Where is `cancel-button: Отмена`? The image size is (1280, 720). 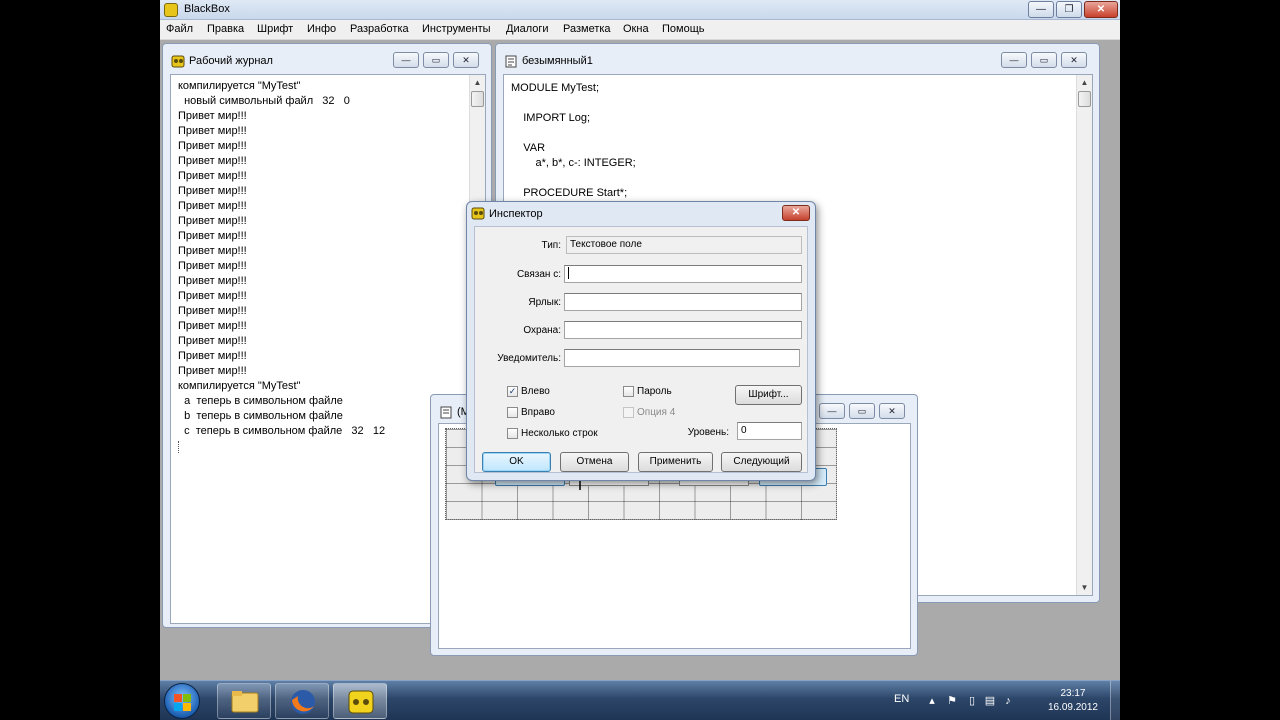
cancel-button: Отмена is located at coordinates (594, 462).